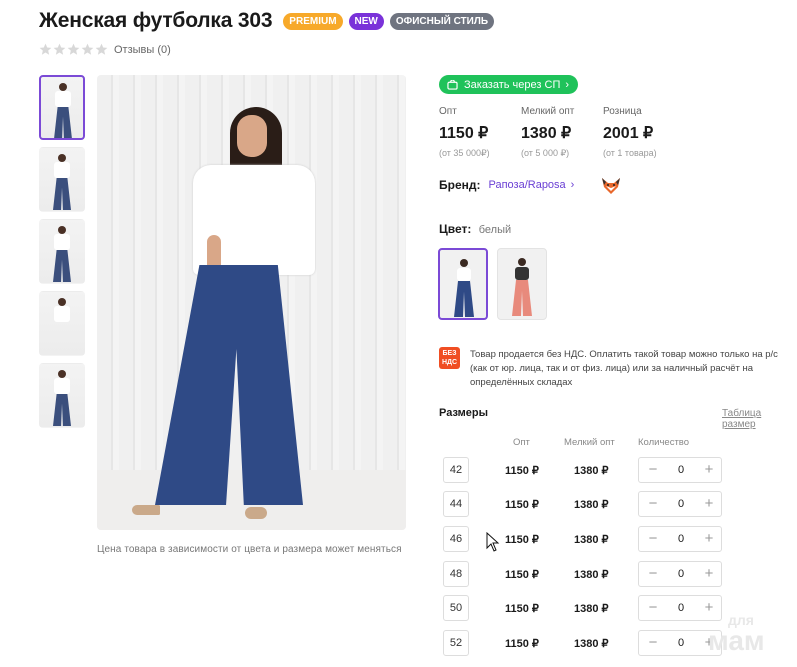 The height and width of the screenshot is (667, 797). I want to click on size-row: 50 1150 ₽ 1380 ₽ − 0 +, so click(588, 608).